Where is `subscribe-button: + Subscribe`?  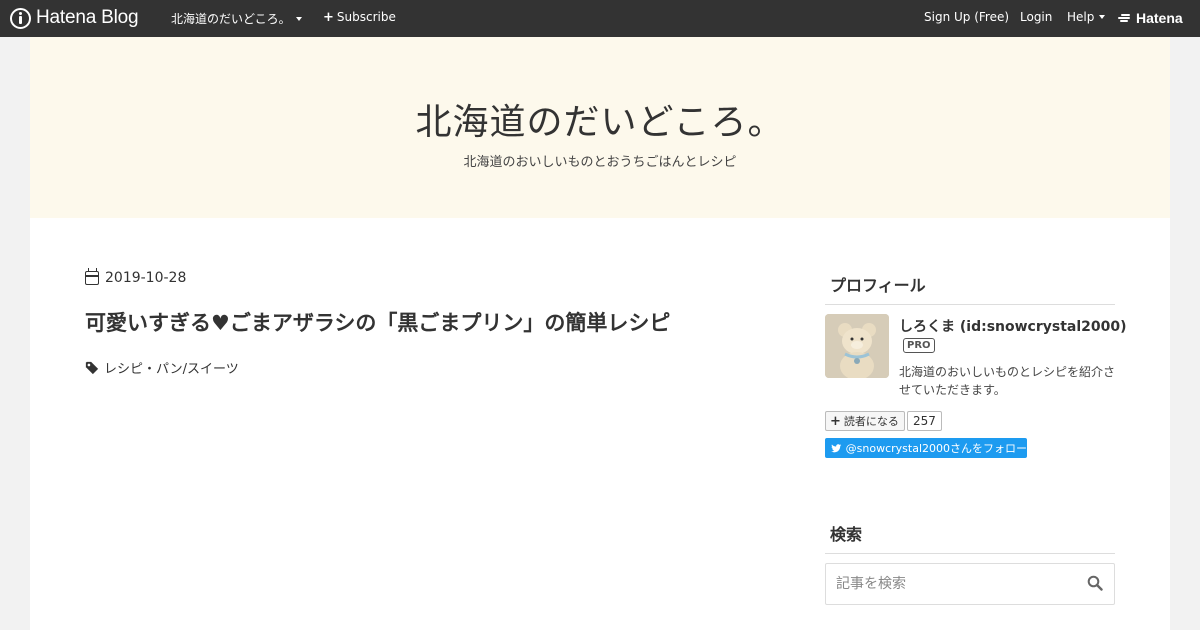 subscribe-button: + Subscribe is located at coordinates (359, 17).